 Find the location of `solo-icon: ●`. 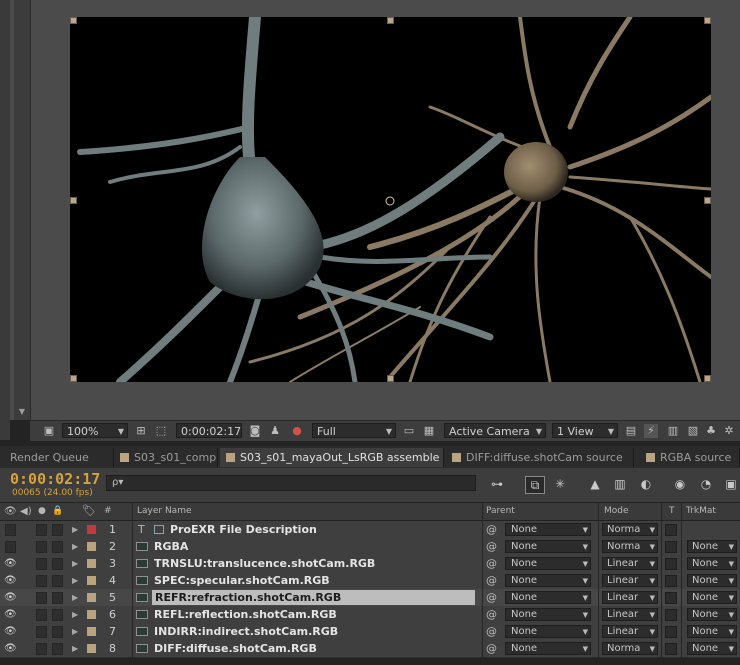

solo-icon: ● is located at coordinates (42, 511).